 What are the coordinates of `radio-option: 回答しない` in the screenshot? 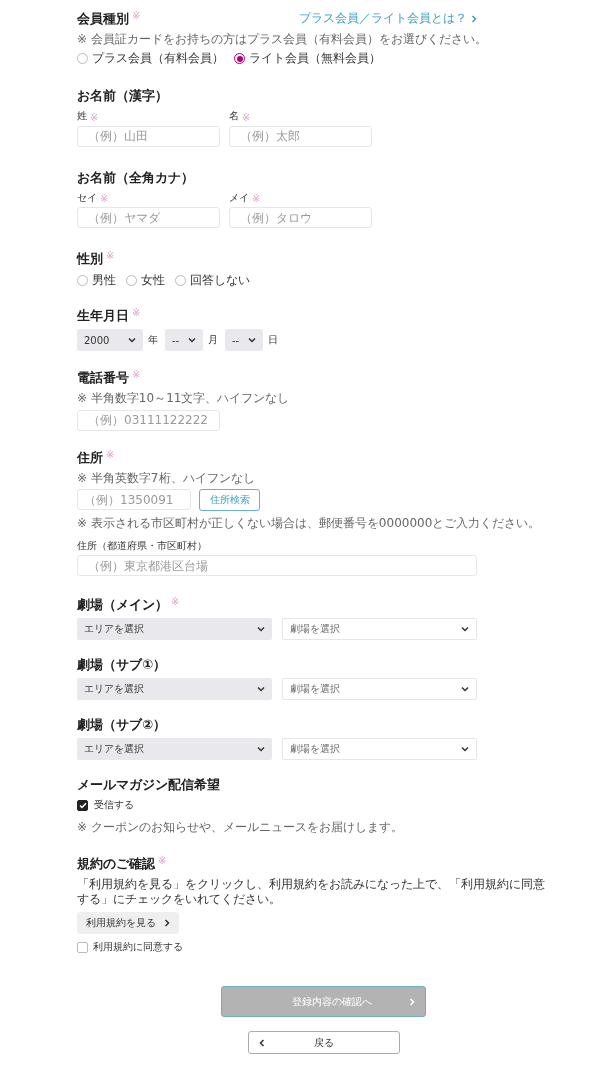 It's located at (212, 280).